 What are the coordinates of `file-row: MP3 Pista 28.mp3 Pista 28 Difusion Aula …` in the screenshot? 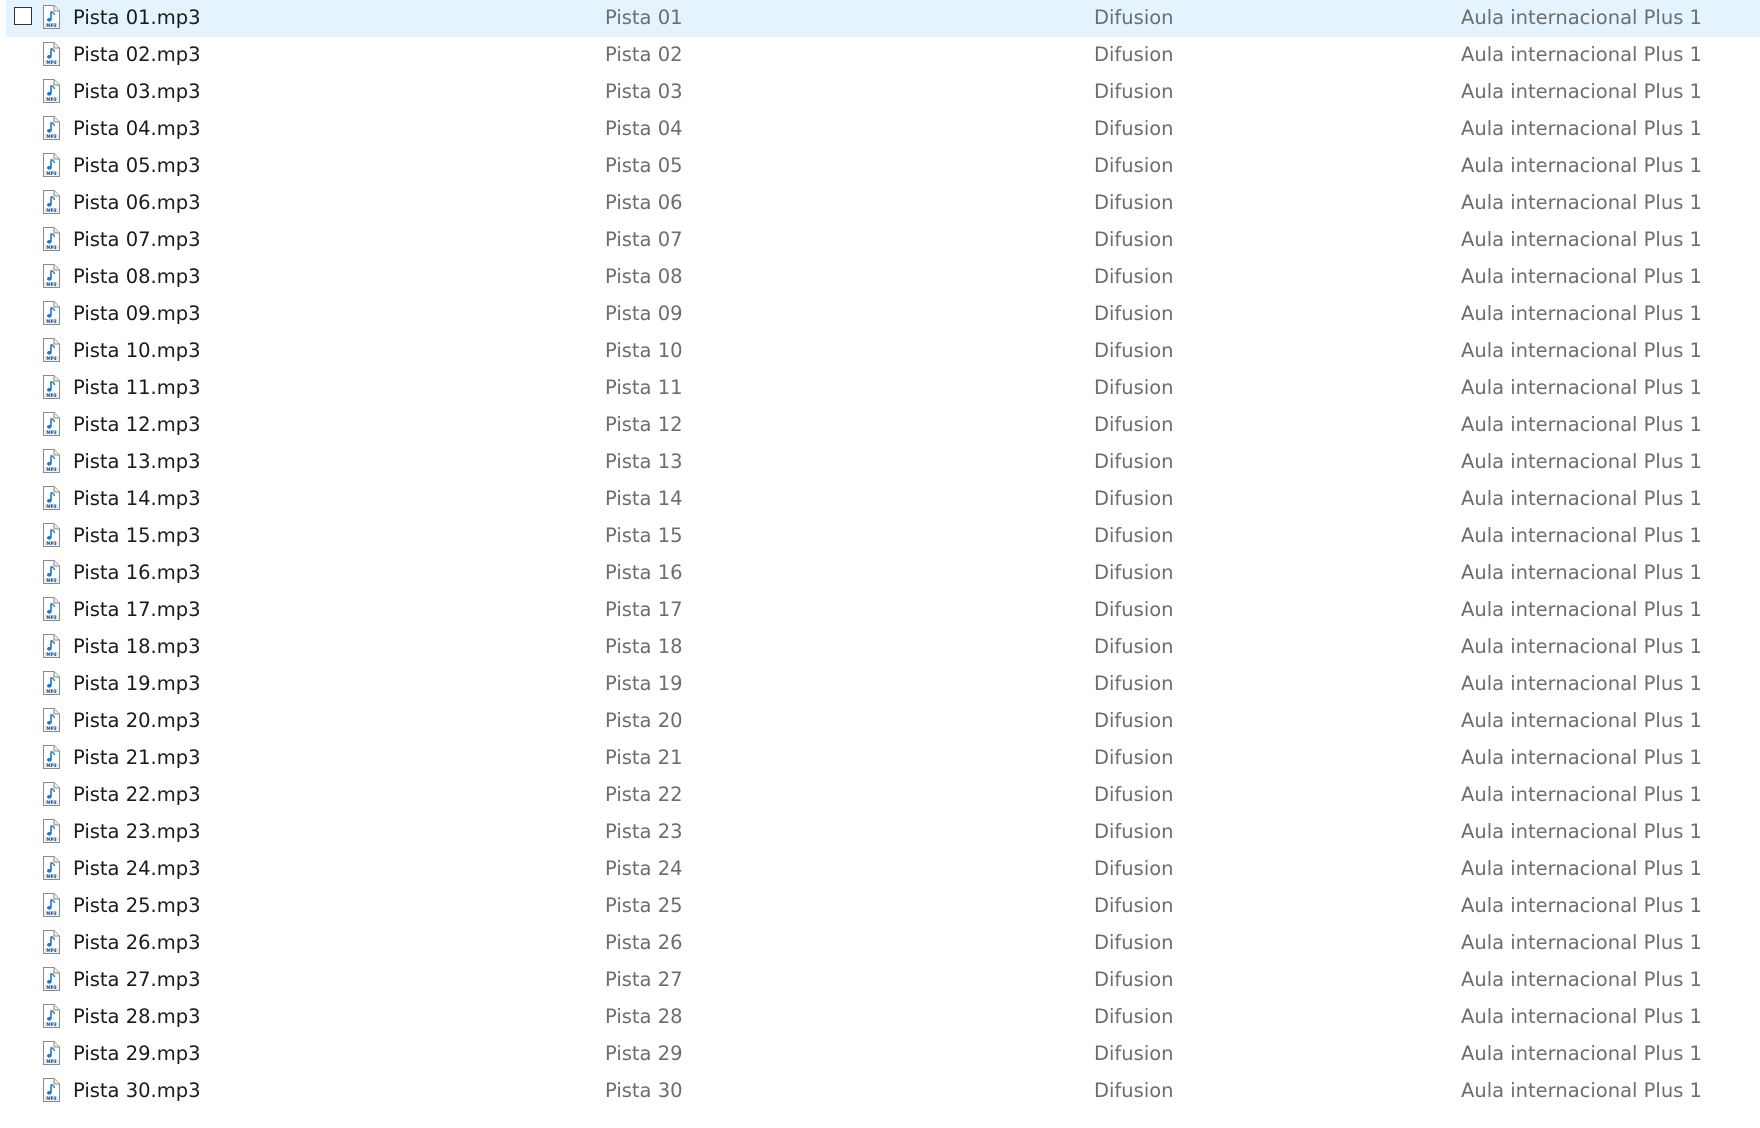 It's located at (883, 1017).